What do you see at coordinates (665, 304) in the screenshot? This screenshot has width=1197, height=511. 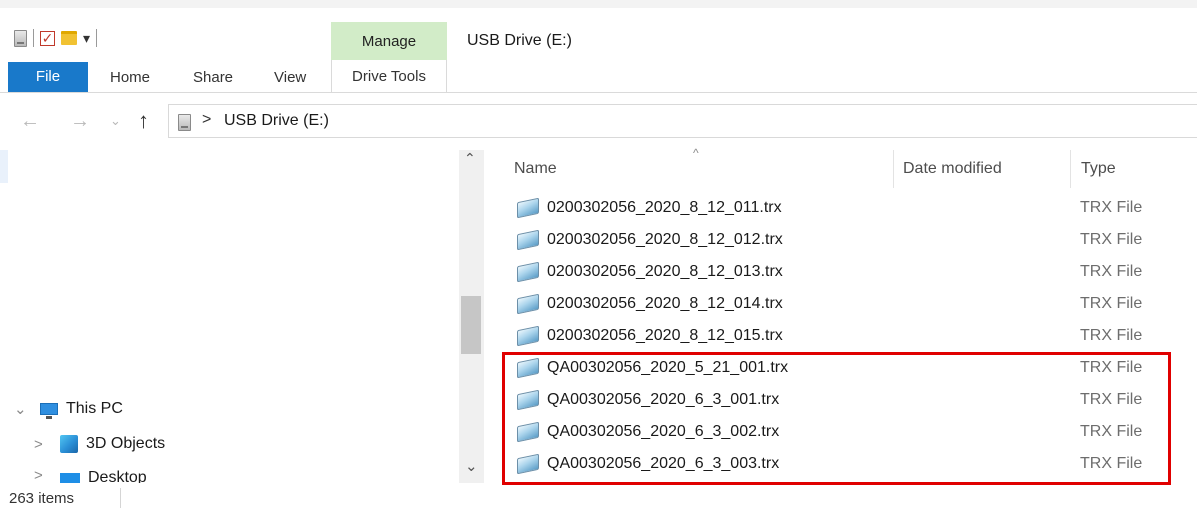 I see `file-name: 0200302056_2020_8_12_014.trx` at bounding box center [665, 304].